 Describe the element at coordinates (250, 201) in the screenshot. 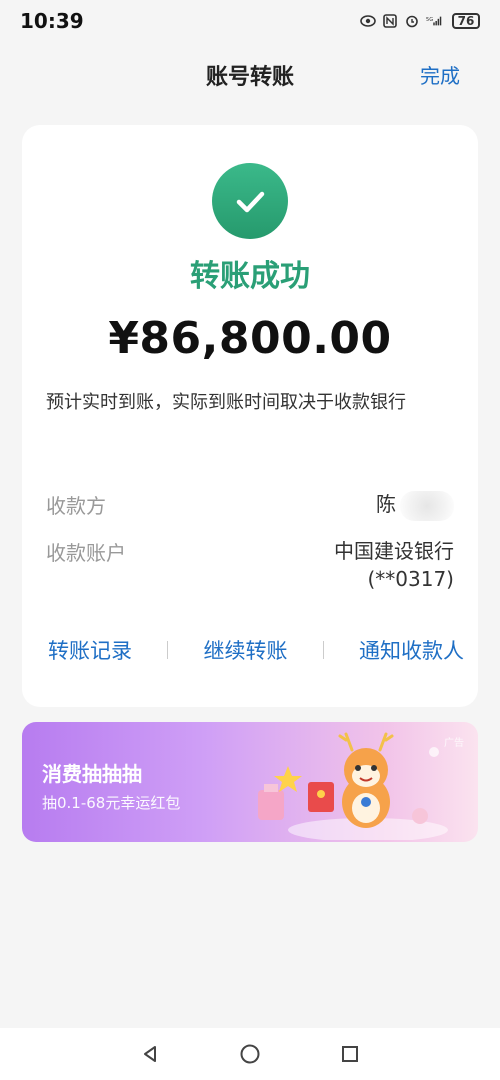

I see `success-check-icon` at that location.